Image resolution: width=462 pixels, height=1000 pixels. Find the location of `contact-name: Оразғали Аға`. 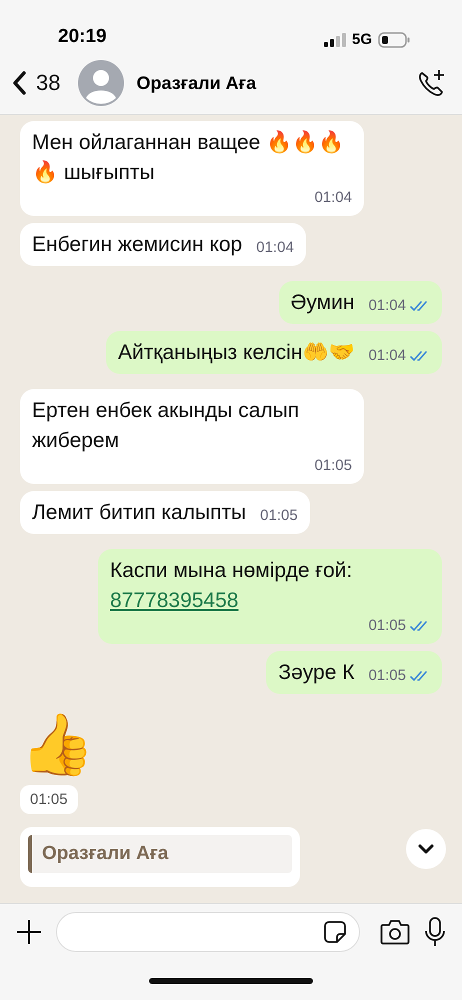

contact-name: Оразғали Аға is located at coordinates (270, 83).